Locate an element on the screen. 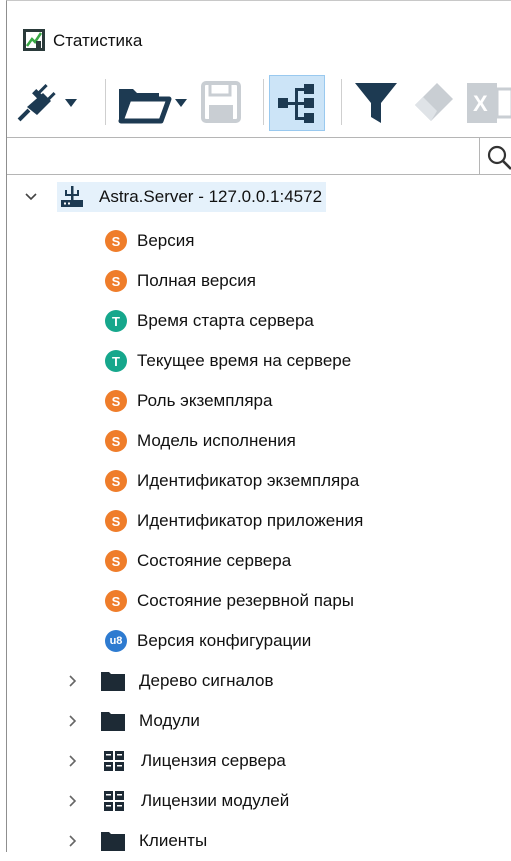 Image resolution: width=511 pixels, height=861 pixels. tree-item: S Состояние сервера is located at coordinates (198, 561).